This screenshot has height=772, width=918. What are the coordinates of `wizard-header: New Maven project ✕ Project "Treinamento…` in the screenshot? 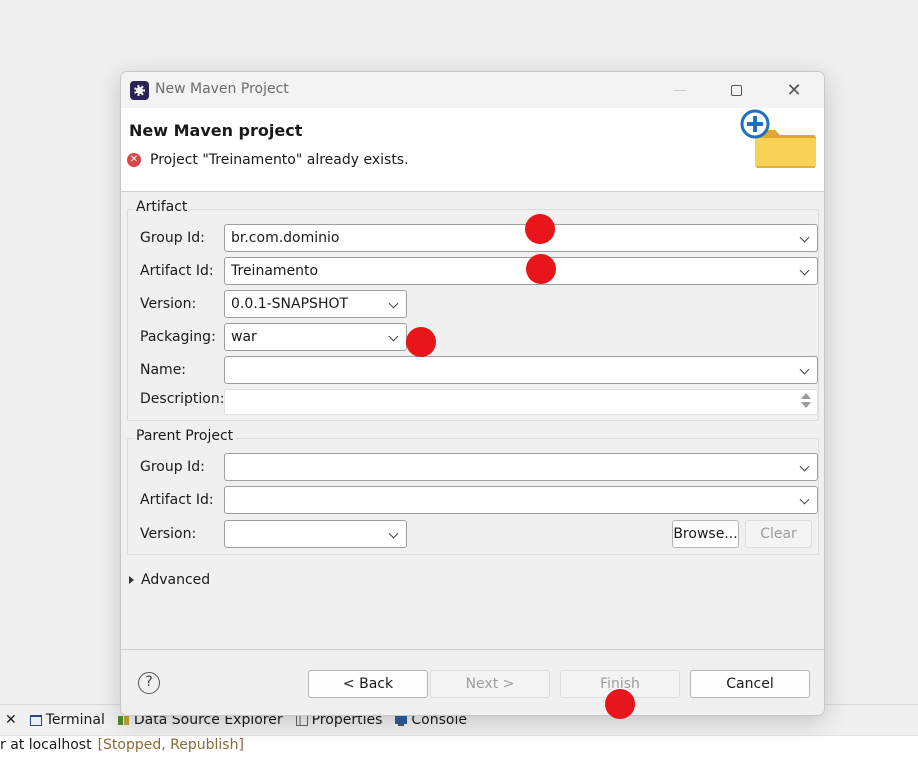 It's located at (472, 150).